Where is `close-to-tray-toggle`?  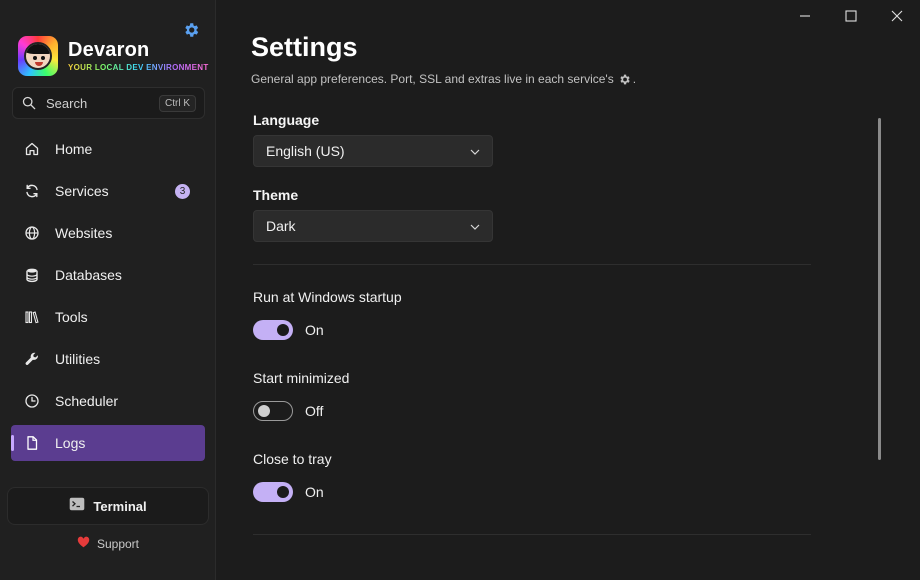 close-to-tray-toggle is located at coordinates (273, 492).